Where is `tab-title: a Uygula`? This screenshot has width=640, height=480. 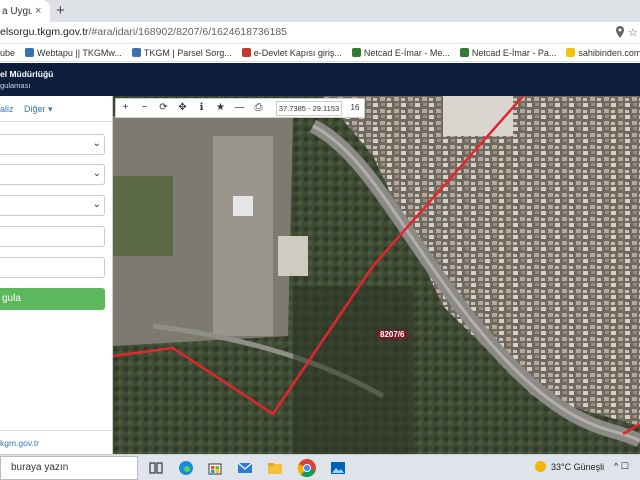
tab-title: a Uygula is located at coordinates (17, 11).